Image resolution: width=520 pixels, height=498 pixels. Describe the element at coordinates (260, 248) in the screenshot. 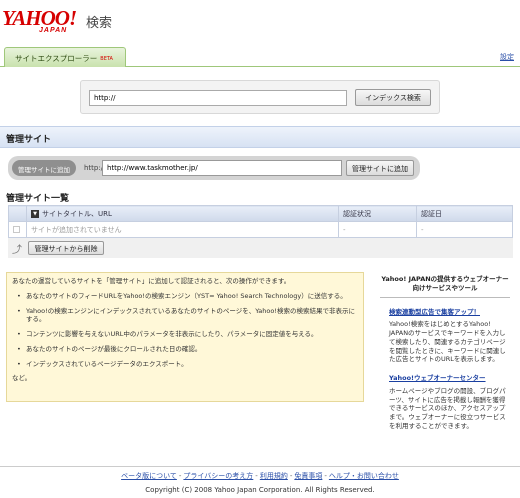

I see `table-action-row: ⤴ 管理サイトから削除` at that location.